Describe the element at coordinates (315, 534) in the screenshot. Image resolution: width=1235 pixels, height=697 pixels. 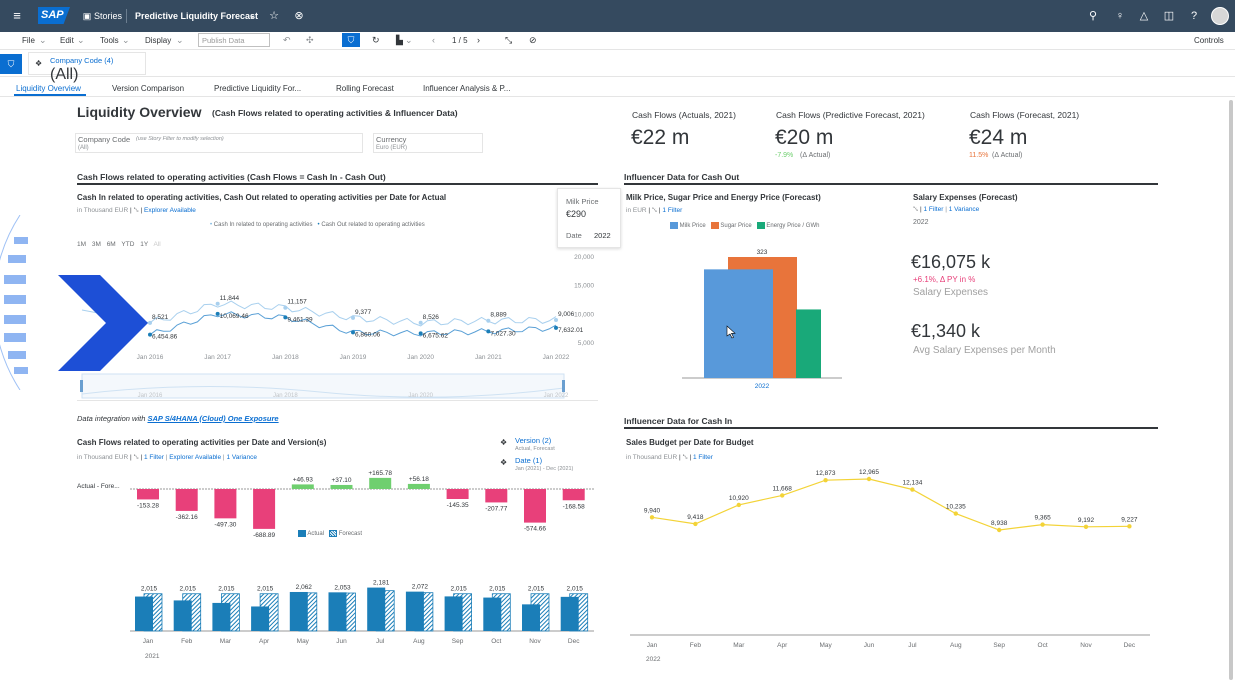
I see `legend-actual: Actual` at that location.